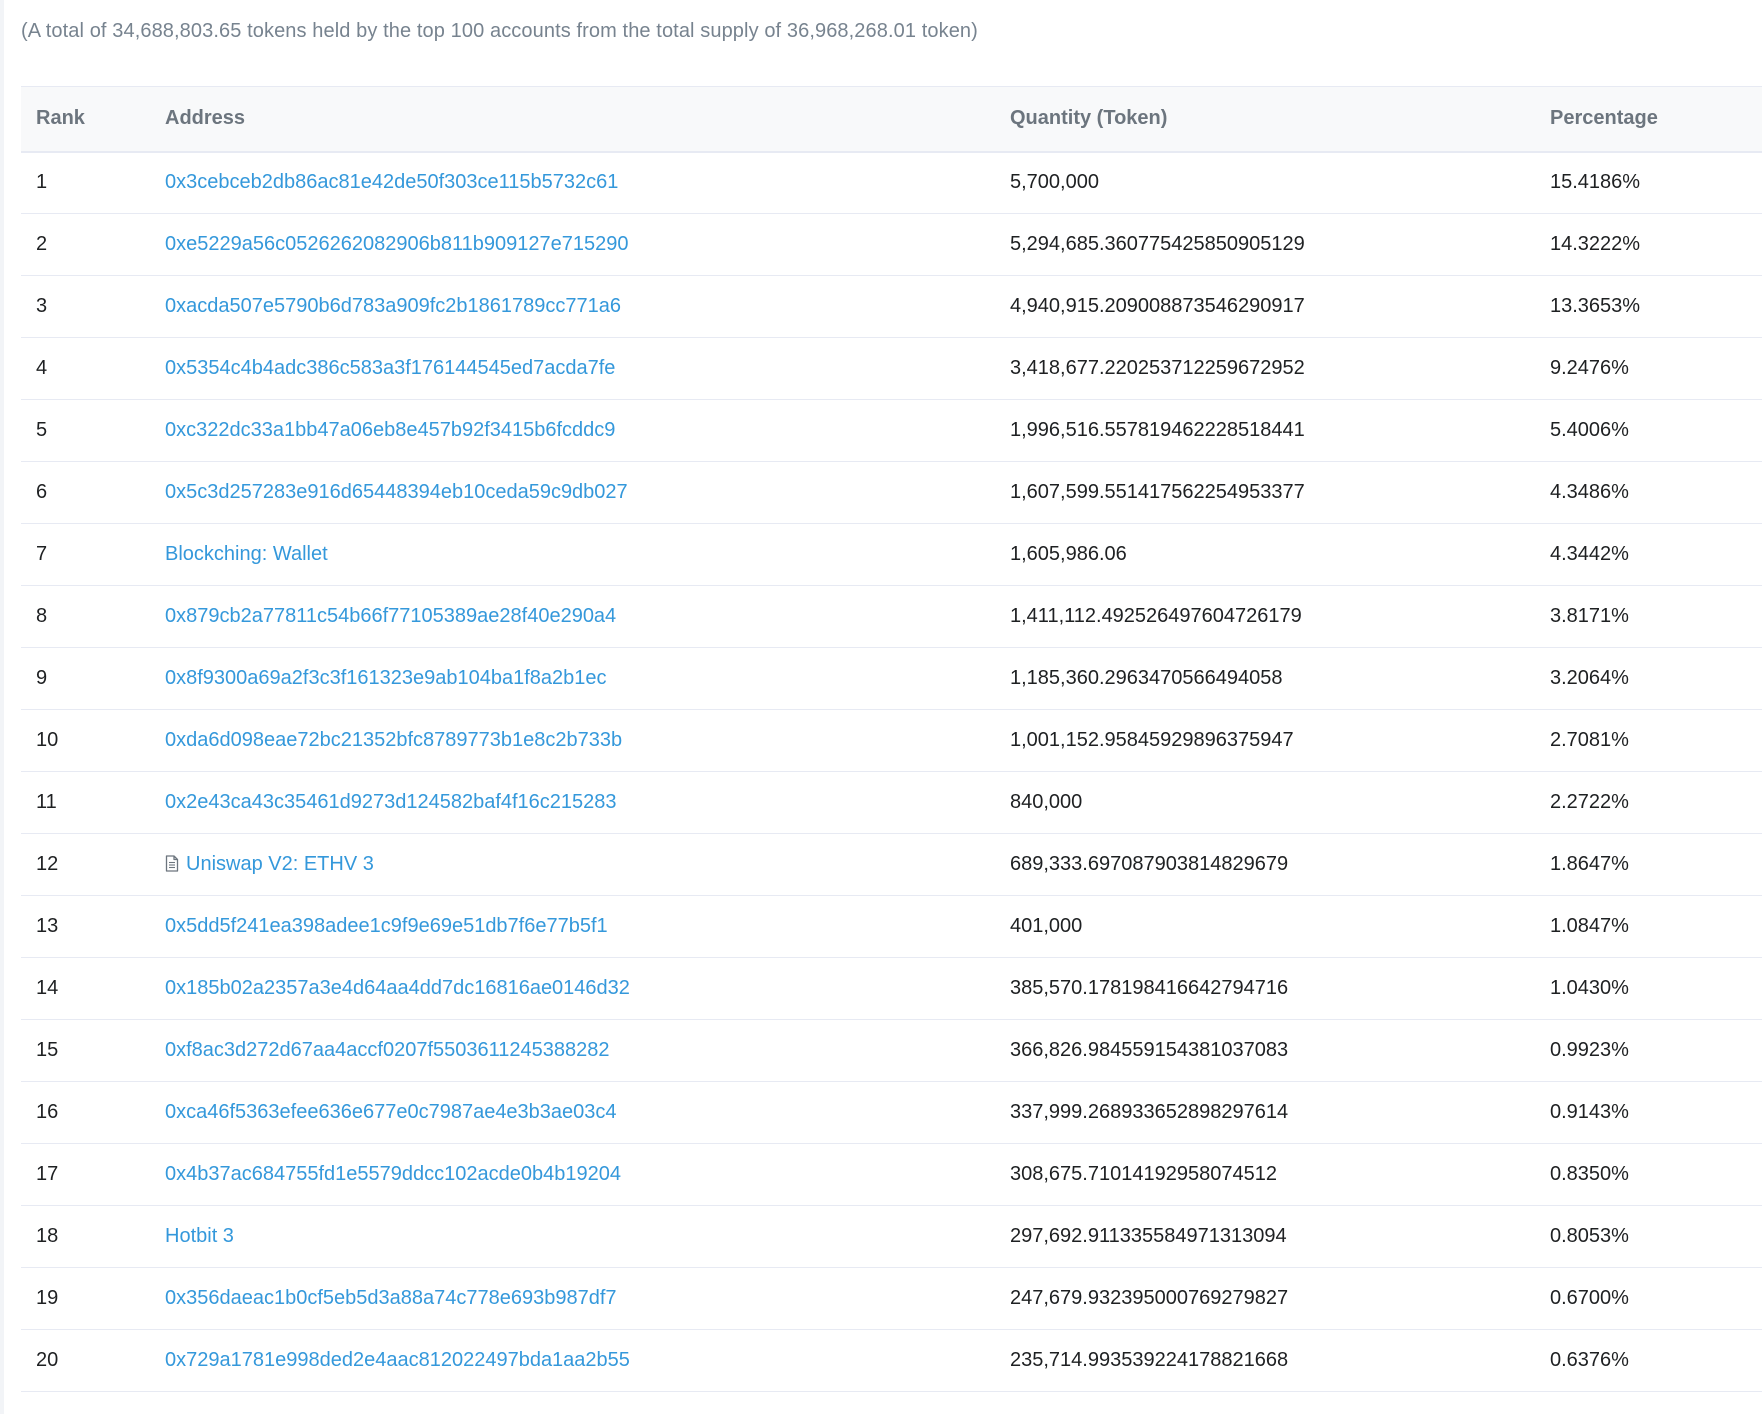 This screenshot has width=1762, height=1414. Describe the element at coordinates (42, 492) in the screenshot. I see `rank-cell: 6` at that location.